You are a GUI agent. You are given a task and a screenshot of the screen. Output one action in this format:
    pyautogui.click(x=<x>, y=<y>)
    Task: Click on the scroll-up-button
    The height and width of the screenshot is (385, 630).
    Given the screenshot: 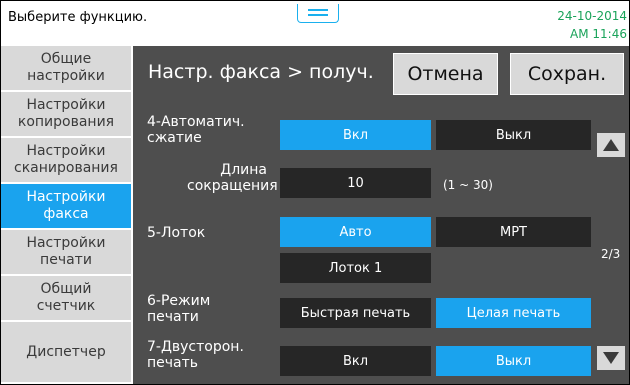 What is the action you would take?
    pyautogui.click(x=611, y=145)
    